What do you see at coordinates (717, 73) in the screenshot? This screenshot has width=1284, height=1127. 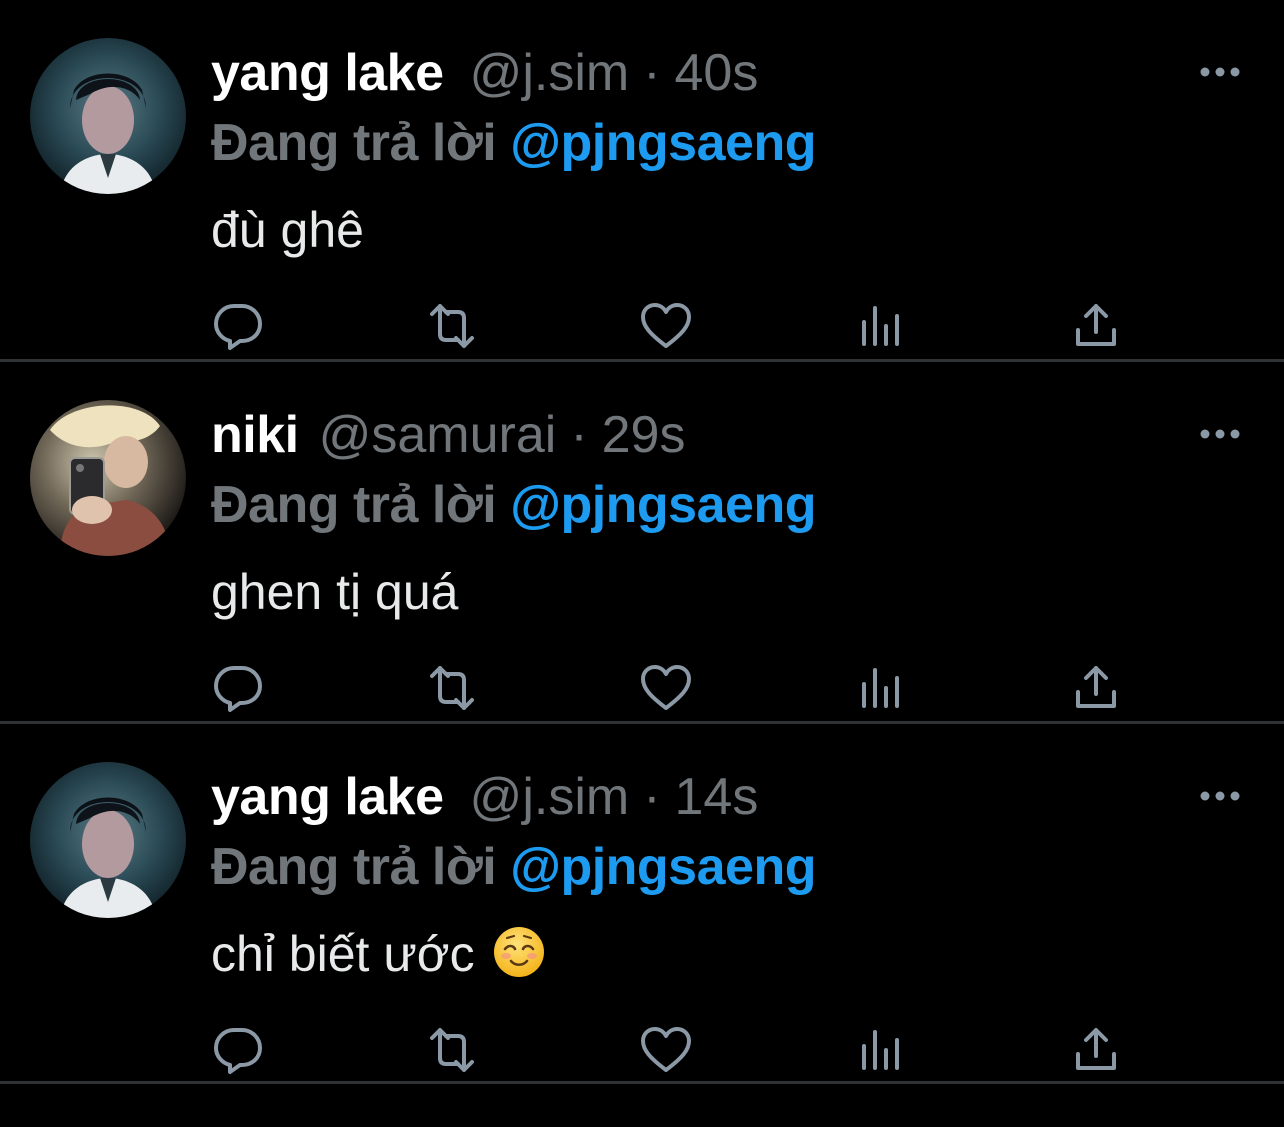 I see `timestamp: 40s` at bounding box center [717, 73].